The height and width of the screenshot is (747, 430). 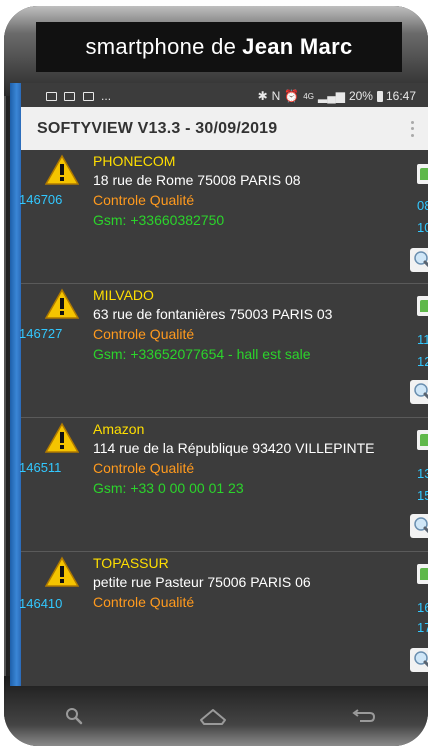 What do you see at coordinates (422, 205) in the screenshot?
I see `item-start-time: 08:00` at bounding box center [422, 205].